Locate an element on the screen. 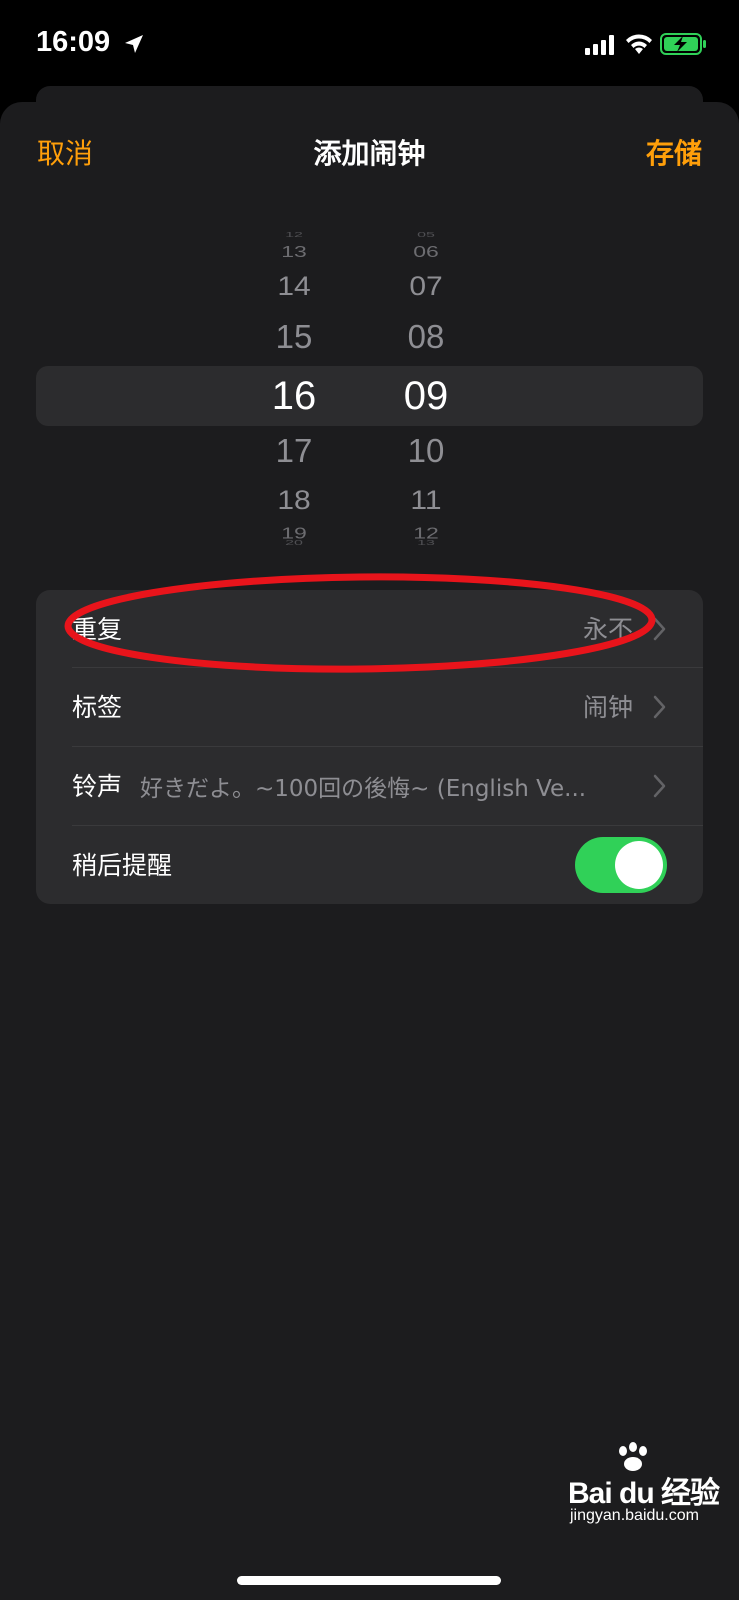  hour-picker-wheel: 12 13 14 15 16 17 18 19 20 is located at coordinates (294, 395).